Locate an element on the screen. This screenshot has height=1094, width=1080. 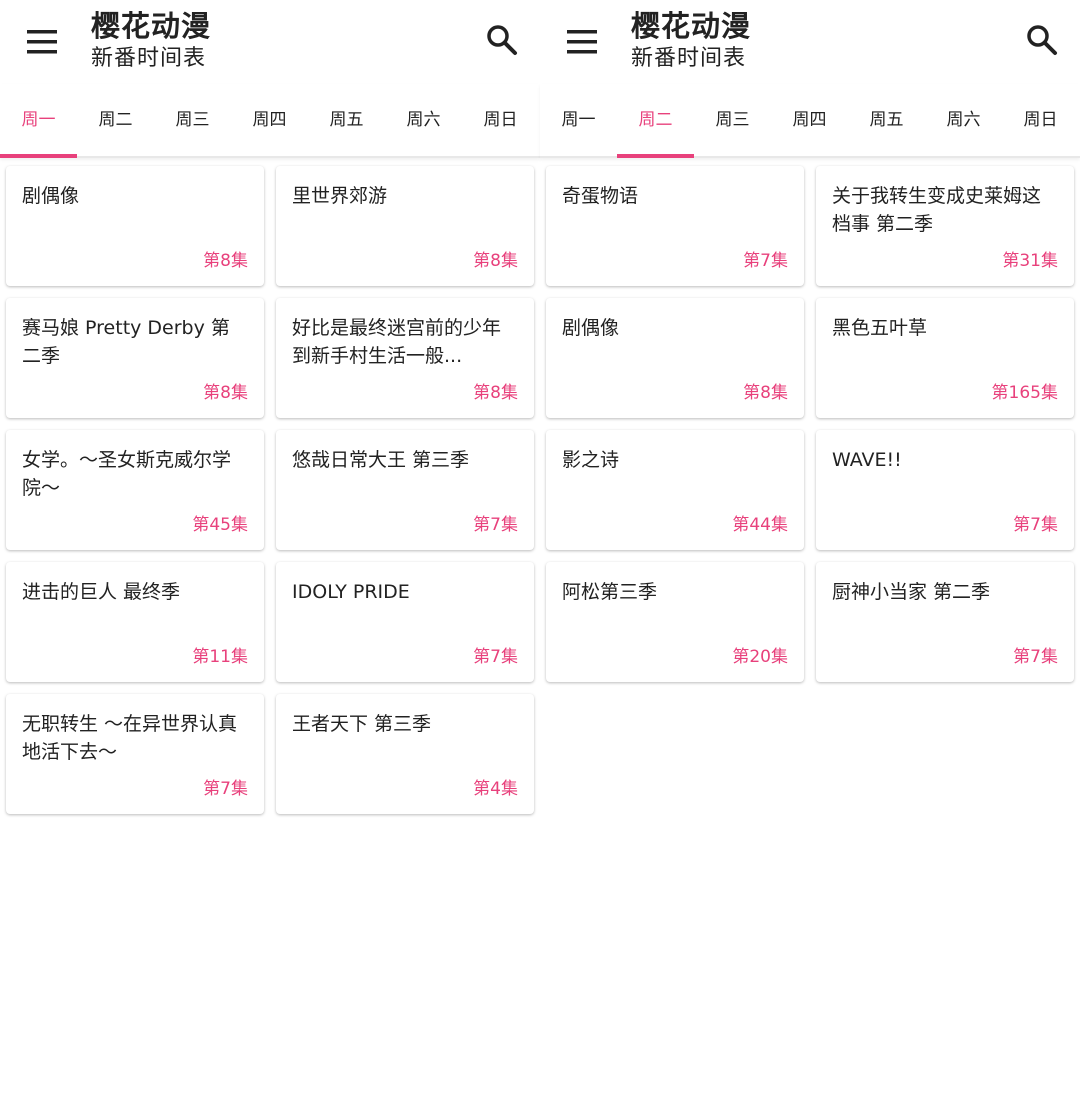
anime-card: 阿松第三季第20集 is located at coordinates (675, 622).